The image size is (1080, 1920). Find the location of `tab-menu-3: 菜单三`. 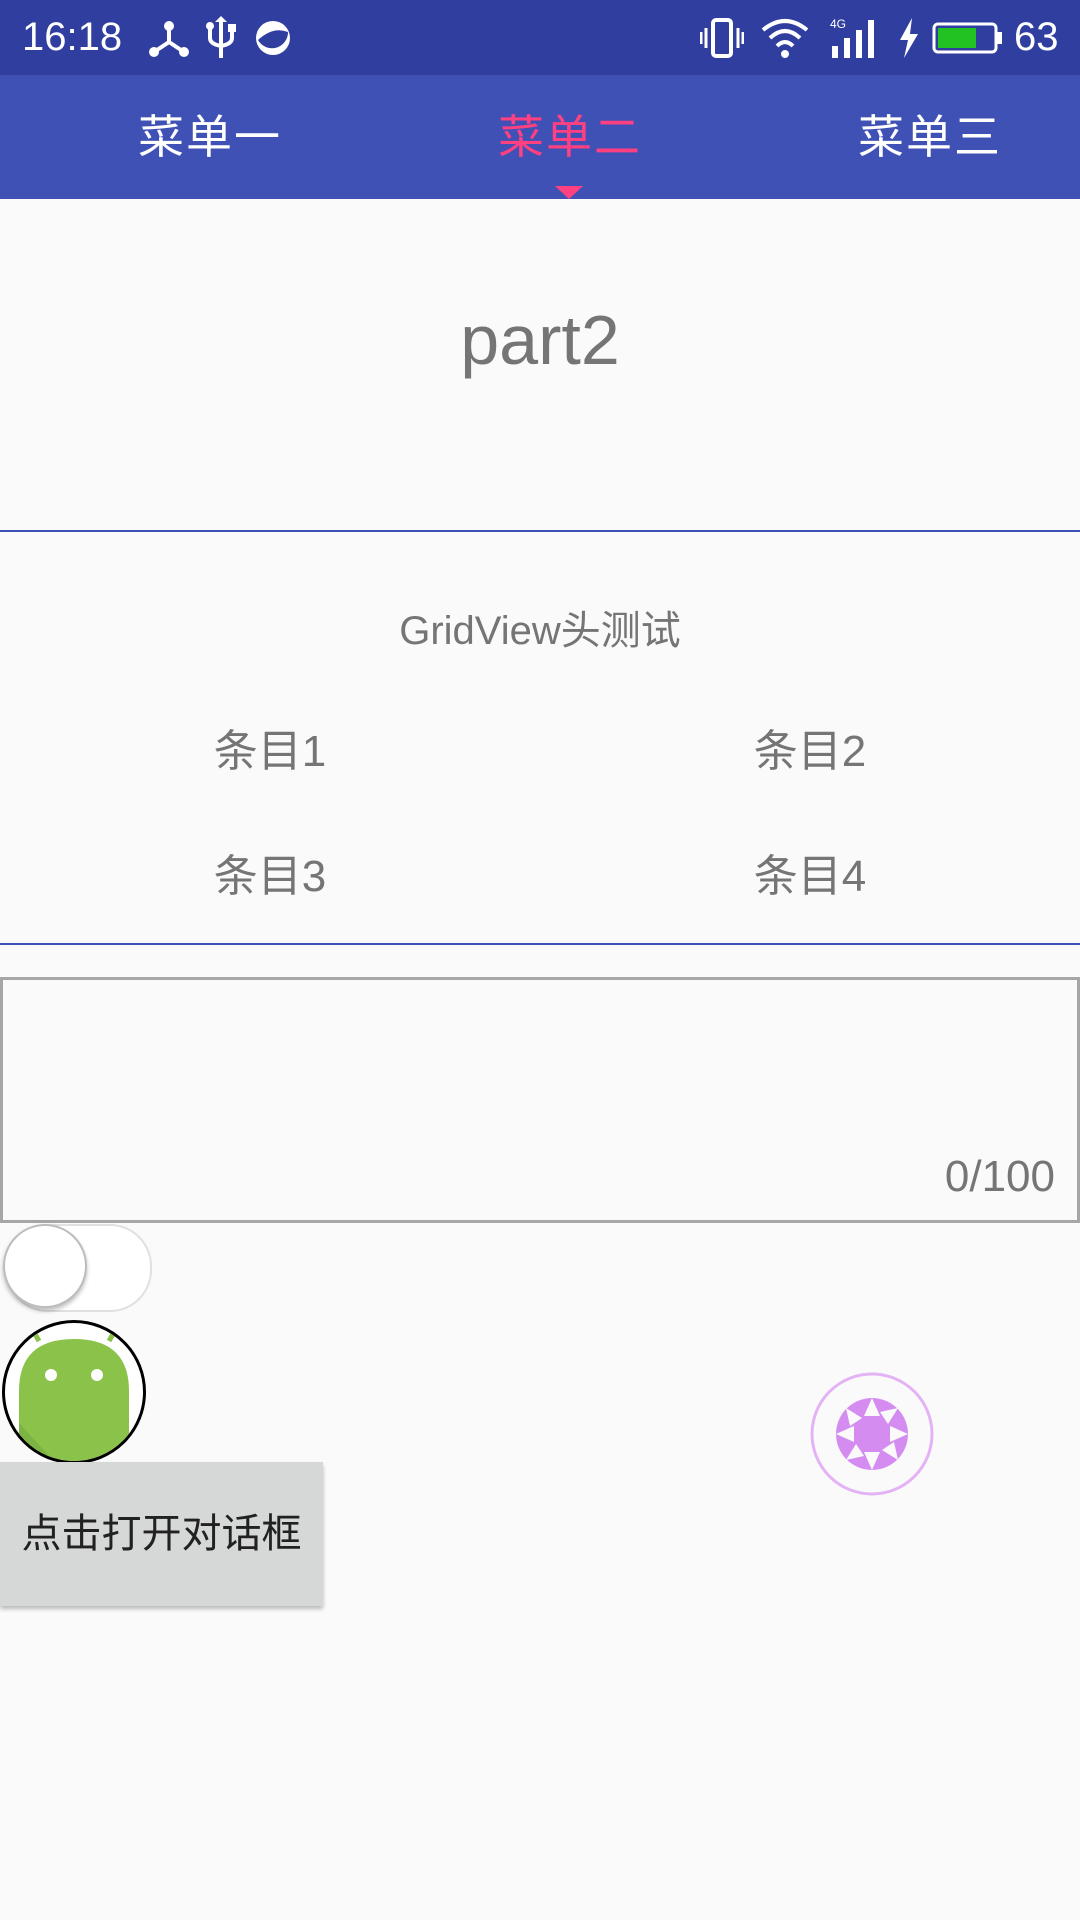

tab-menu-3: 菜单三 is located at coordinates (915, 137).